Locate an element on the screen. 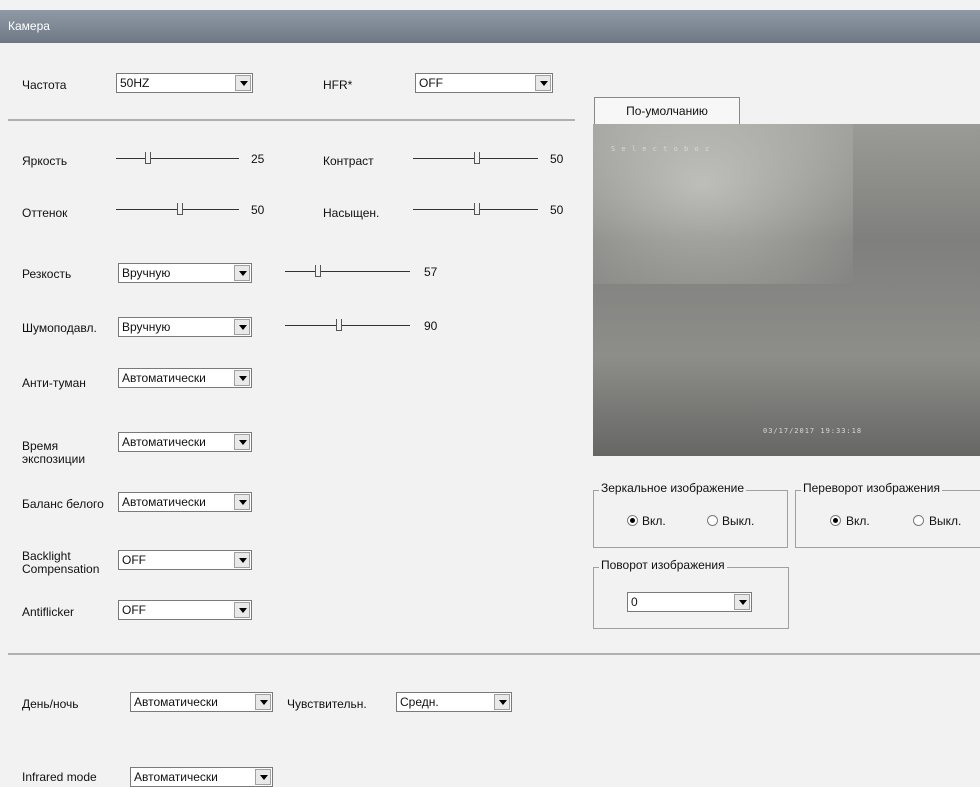  osd-timestamp: 03/17/2017 19:33:18 is located at coordinates (813, 431).